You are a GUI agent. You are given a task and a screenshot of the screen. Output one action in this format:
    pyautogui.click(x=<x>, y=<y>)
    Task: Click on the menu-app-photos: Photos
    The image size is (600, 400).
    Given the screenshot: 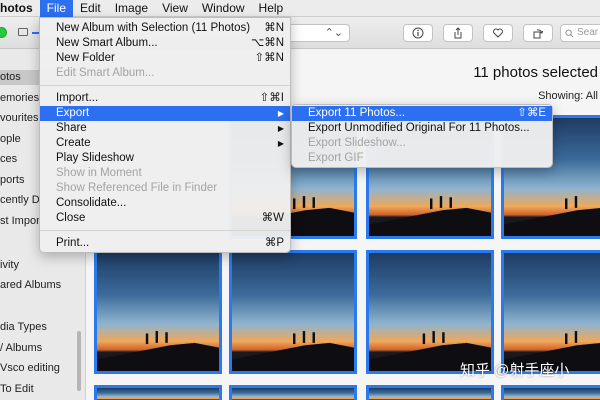 What is the action you would take?
    pyautogui.click(x=20, y=8)
    